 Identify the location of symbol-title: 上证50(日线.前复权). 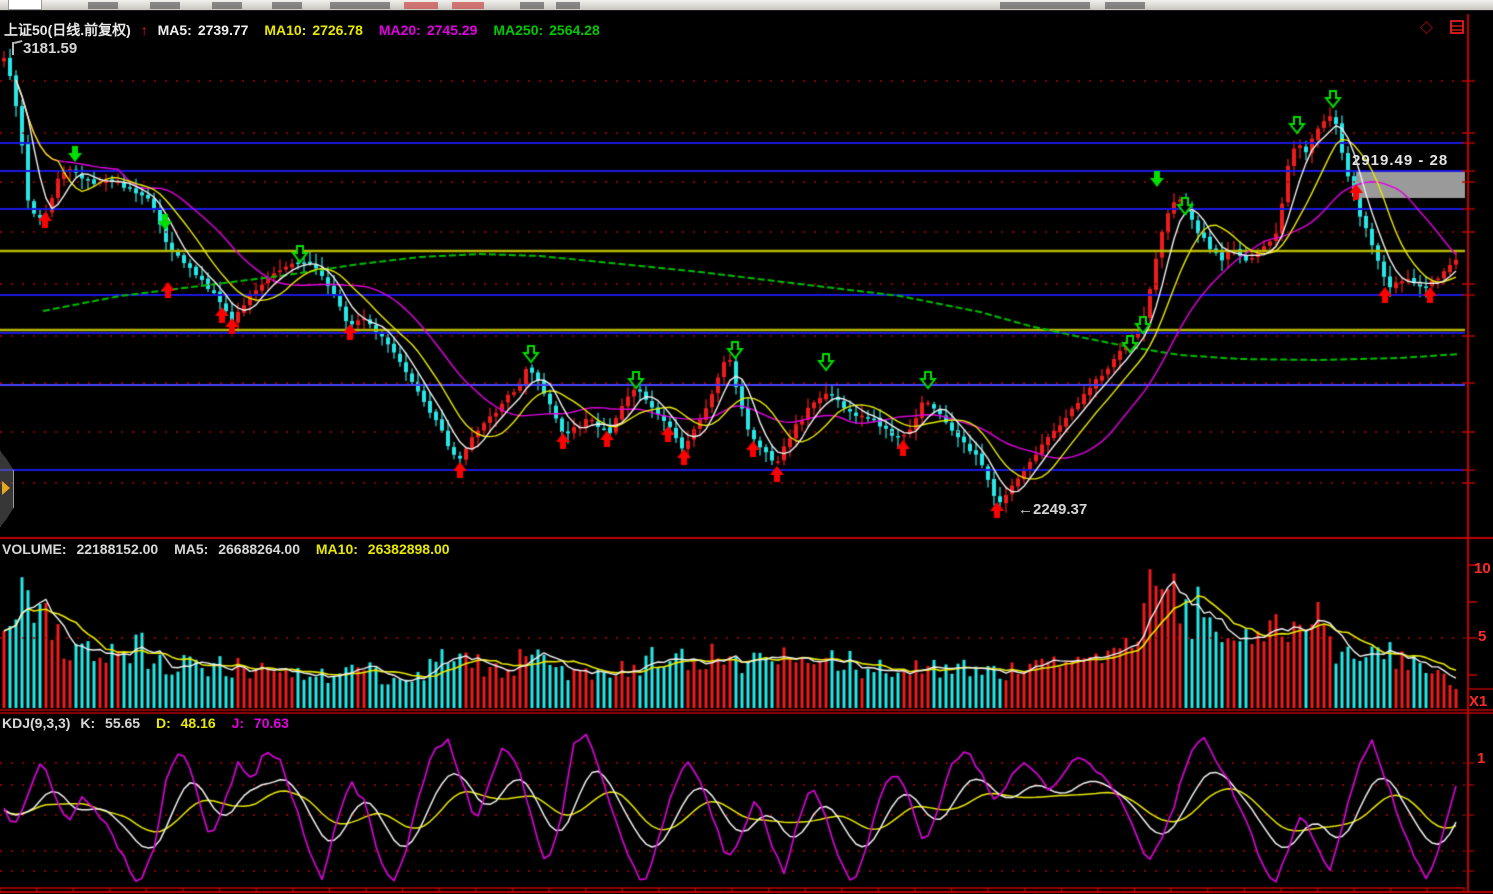
(67, 30).